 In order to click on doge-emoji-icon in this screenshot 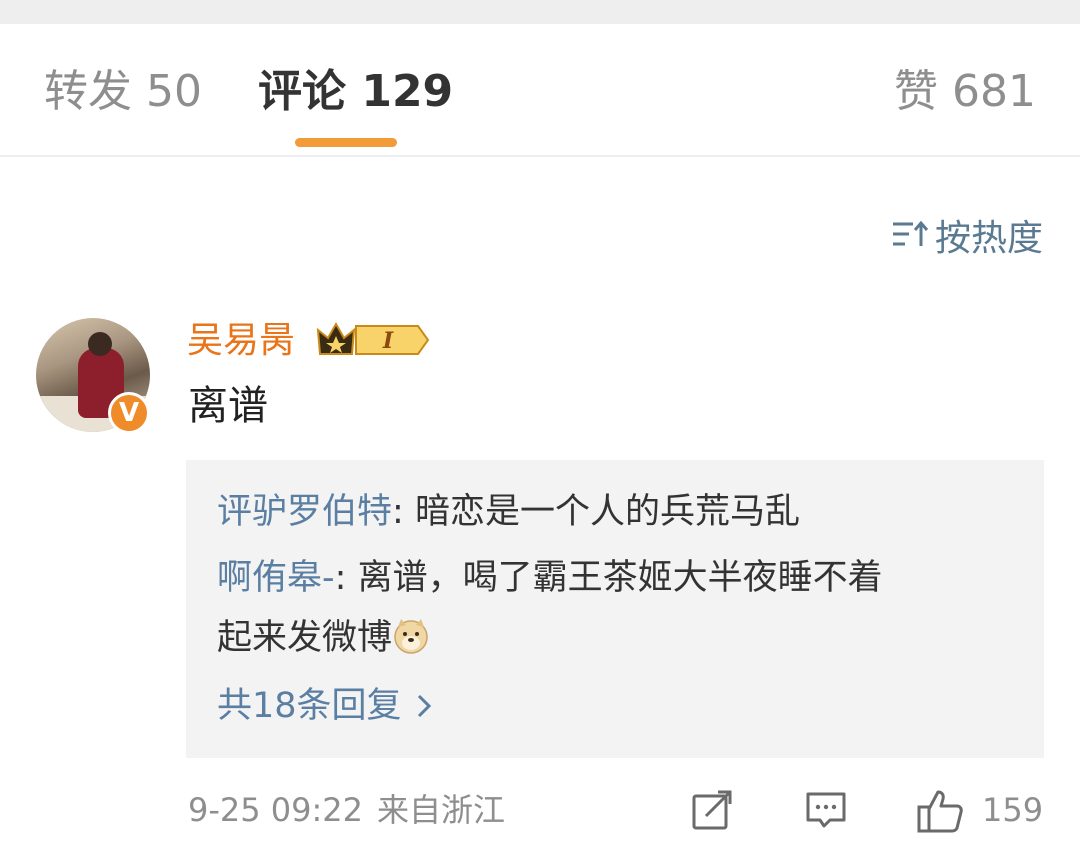, I will do `click(411, 636)`.